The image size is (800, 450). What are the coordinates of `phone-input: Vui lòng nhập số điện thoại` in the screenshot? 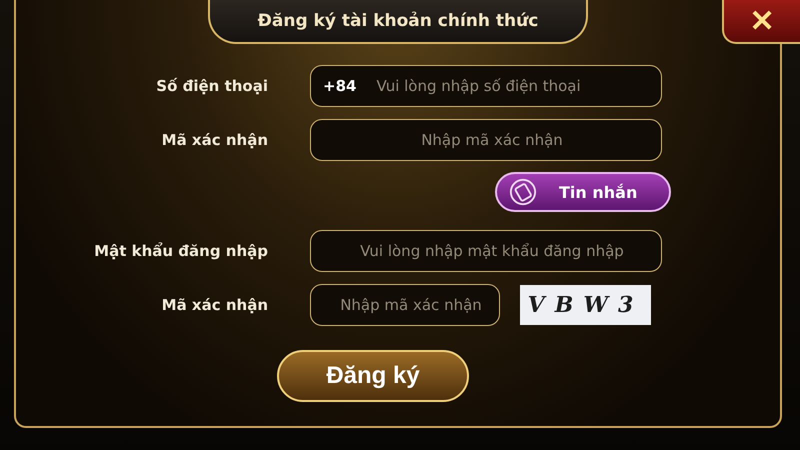 It's located at (516, 85).